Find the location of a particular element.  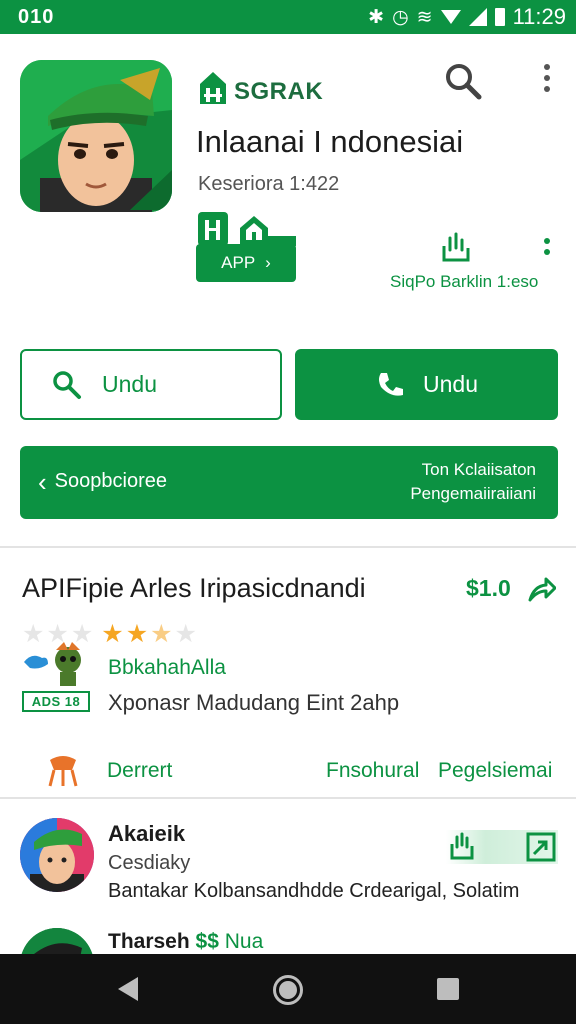

back-icon is located at coordinates (128, 989).